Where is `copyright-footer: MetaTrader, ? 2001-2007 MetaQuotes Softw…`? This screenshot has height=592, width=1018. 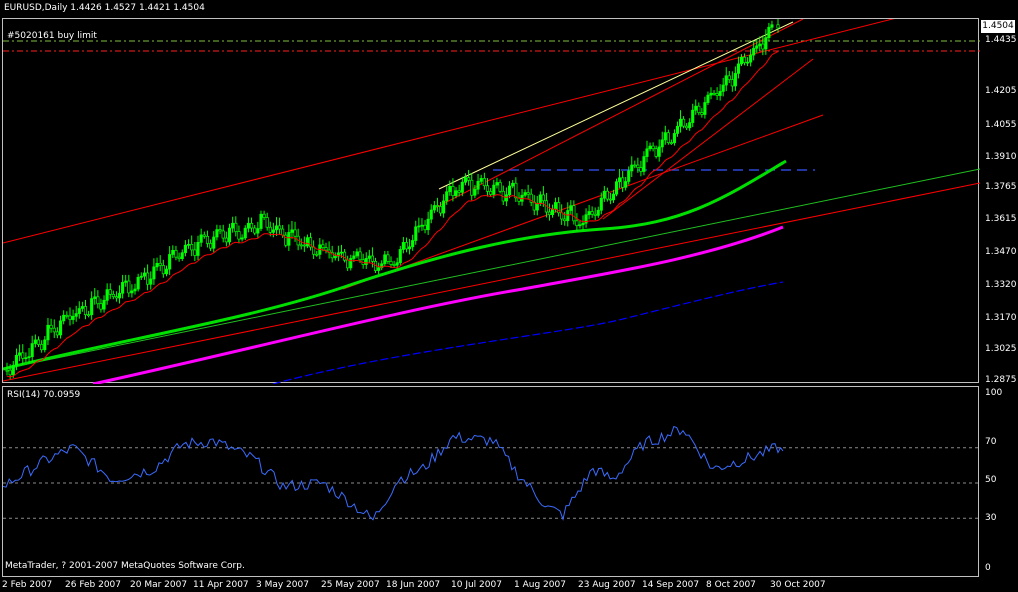
copyright-footer: MetaTrader, ? 2001-2007 MetaQuotes Softw… is located at coordinates (125, 566).